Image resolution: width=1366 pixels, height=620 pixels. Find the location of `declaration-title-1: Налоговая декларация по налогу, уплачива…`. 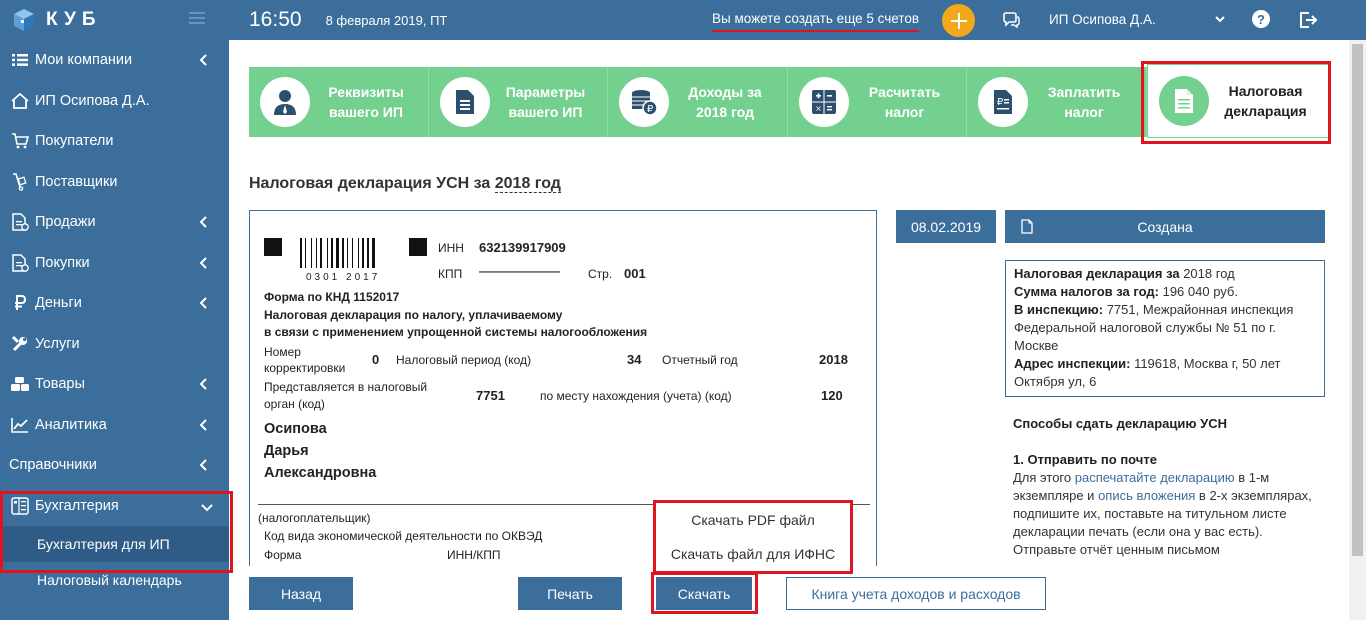

declaration-title-1: Налоговая декларация по налогу, уплачива… is located at coordinates (413, 315).